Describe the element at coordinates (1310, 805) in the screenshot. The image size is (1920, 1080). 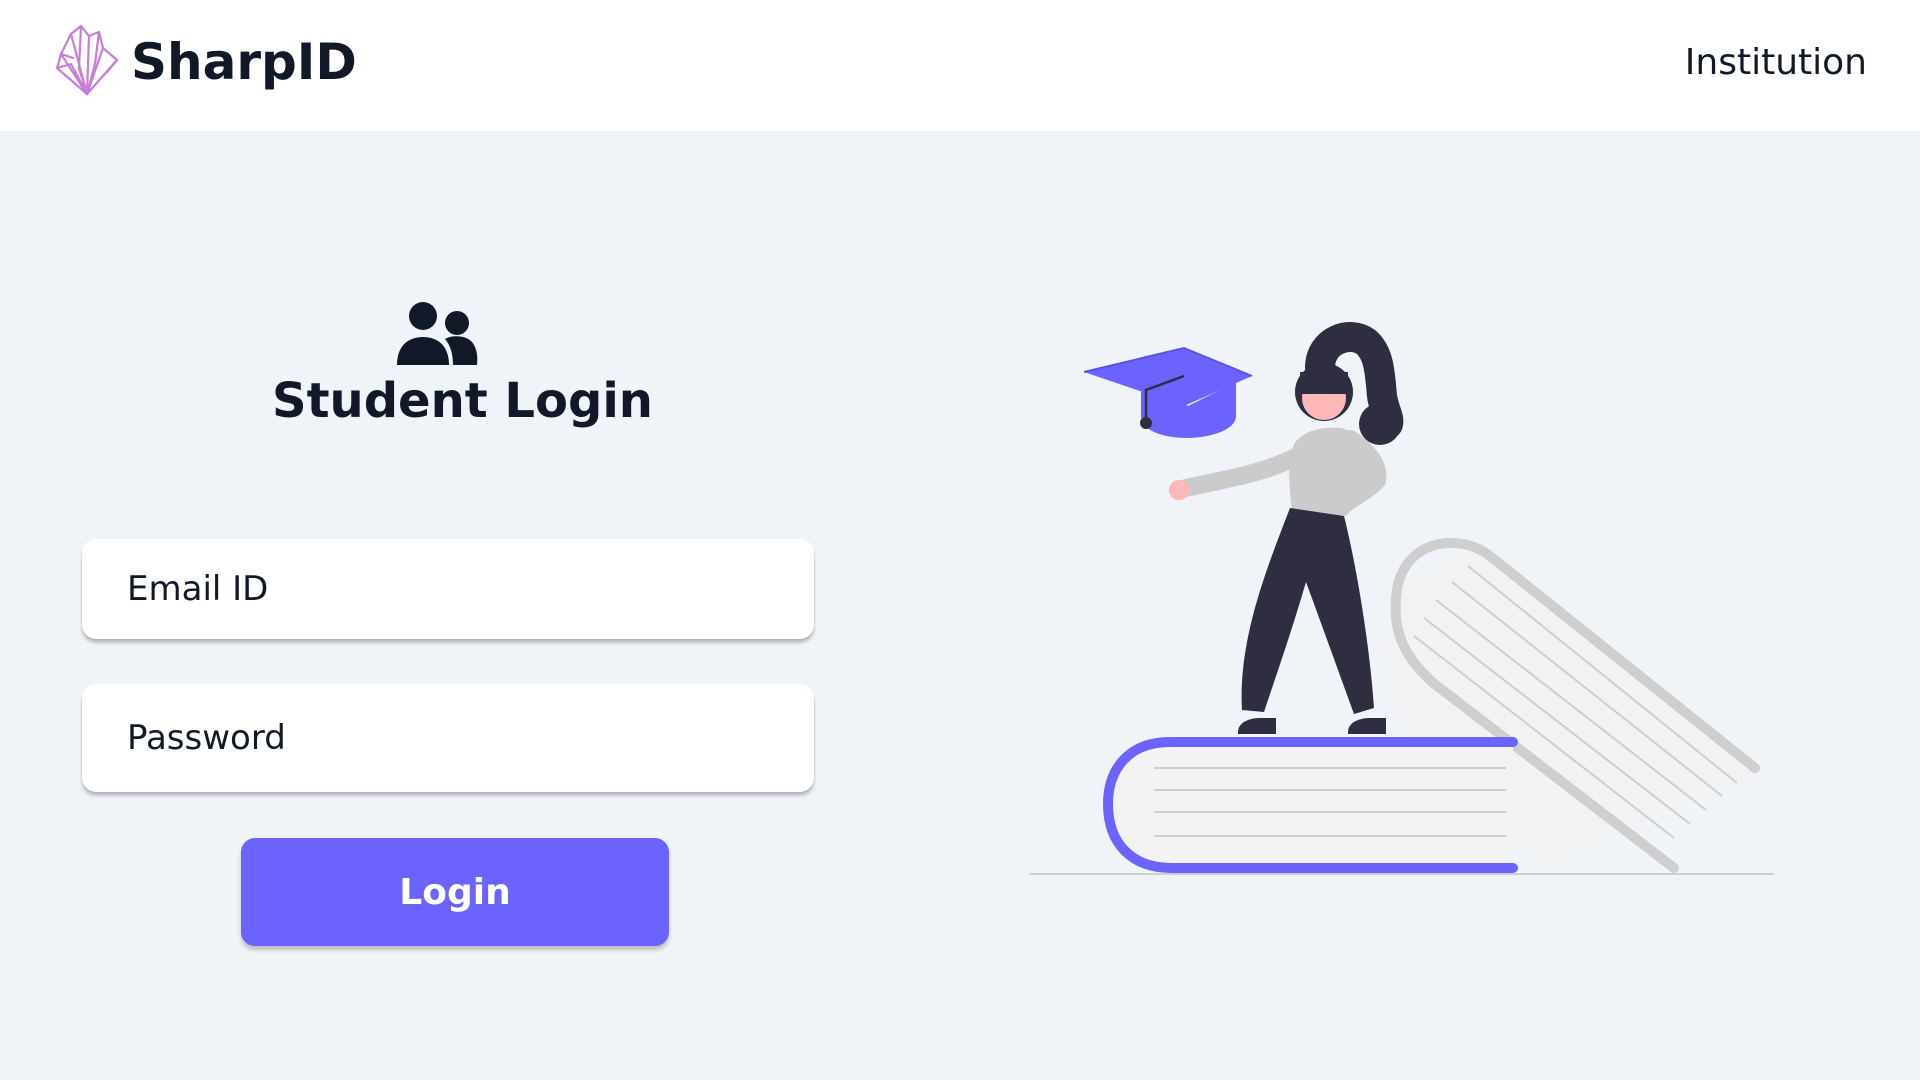
I see `lying-book` at that location.